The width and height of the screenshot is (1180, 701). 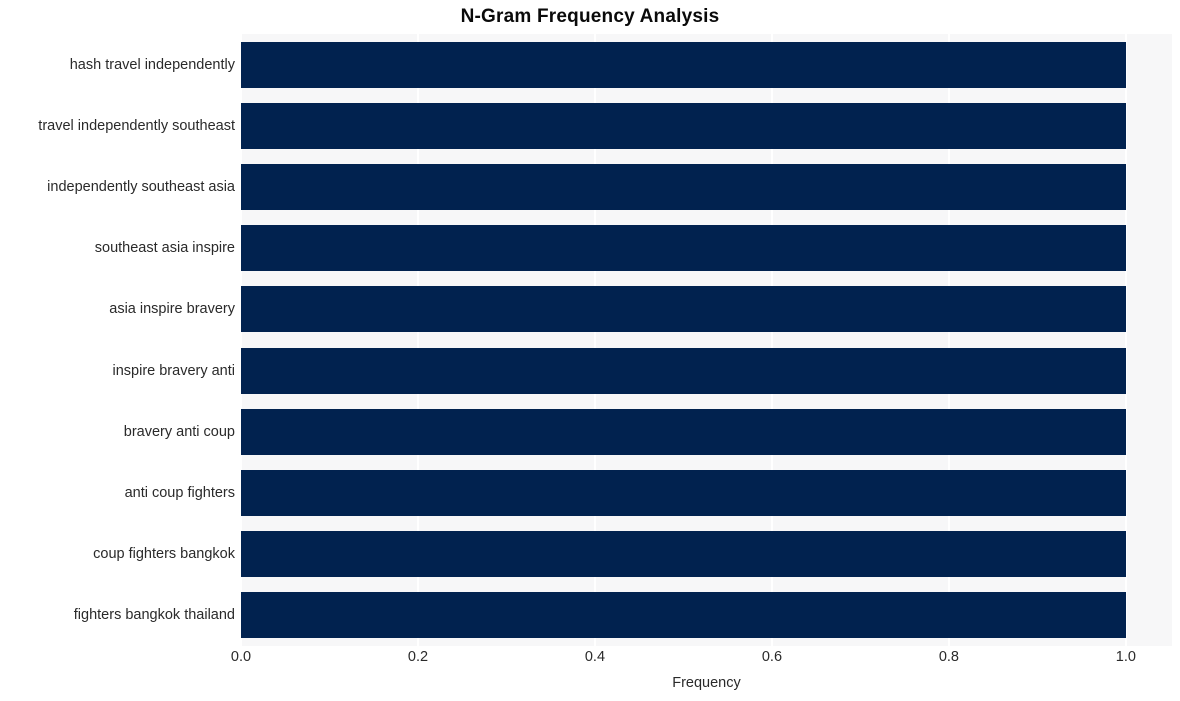 What do you see at coordinates (174, 370) in the screenshot?
I see `y-axis-tick-label: inspire bravery anti` at bounding box center [174, 370].